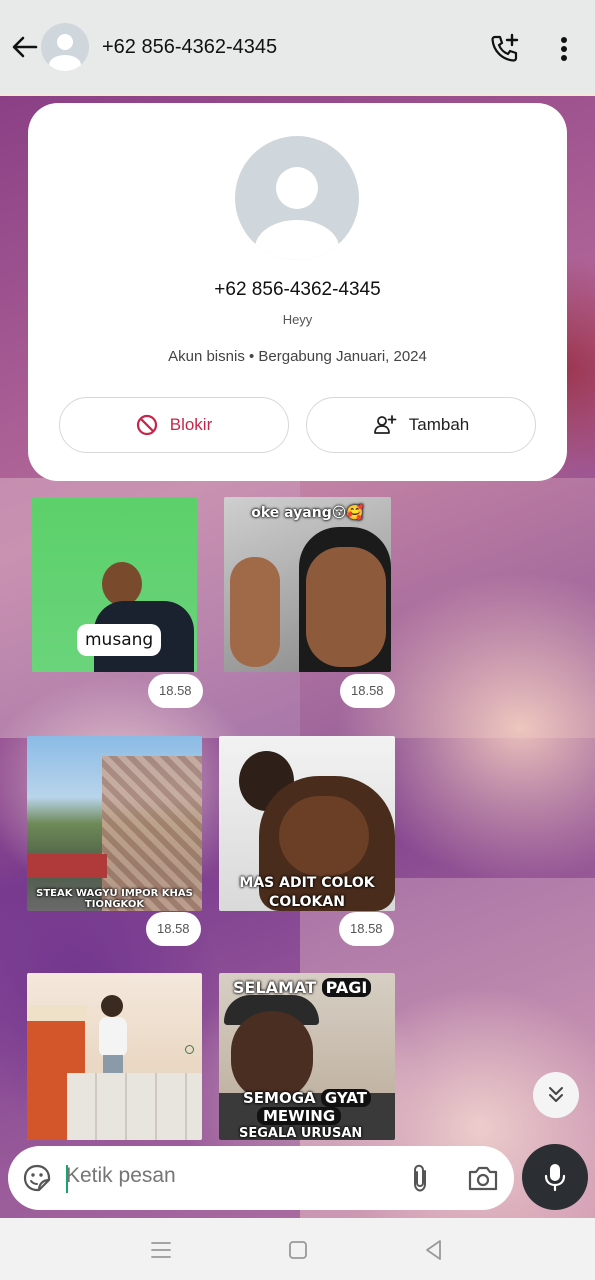 Image resolution: width=595 pixels, height=1280 pixels. What do you see at coordinates (483, 1178) in the screenshot?
I see `camera-icon` at bounding box center [483, 1178].